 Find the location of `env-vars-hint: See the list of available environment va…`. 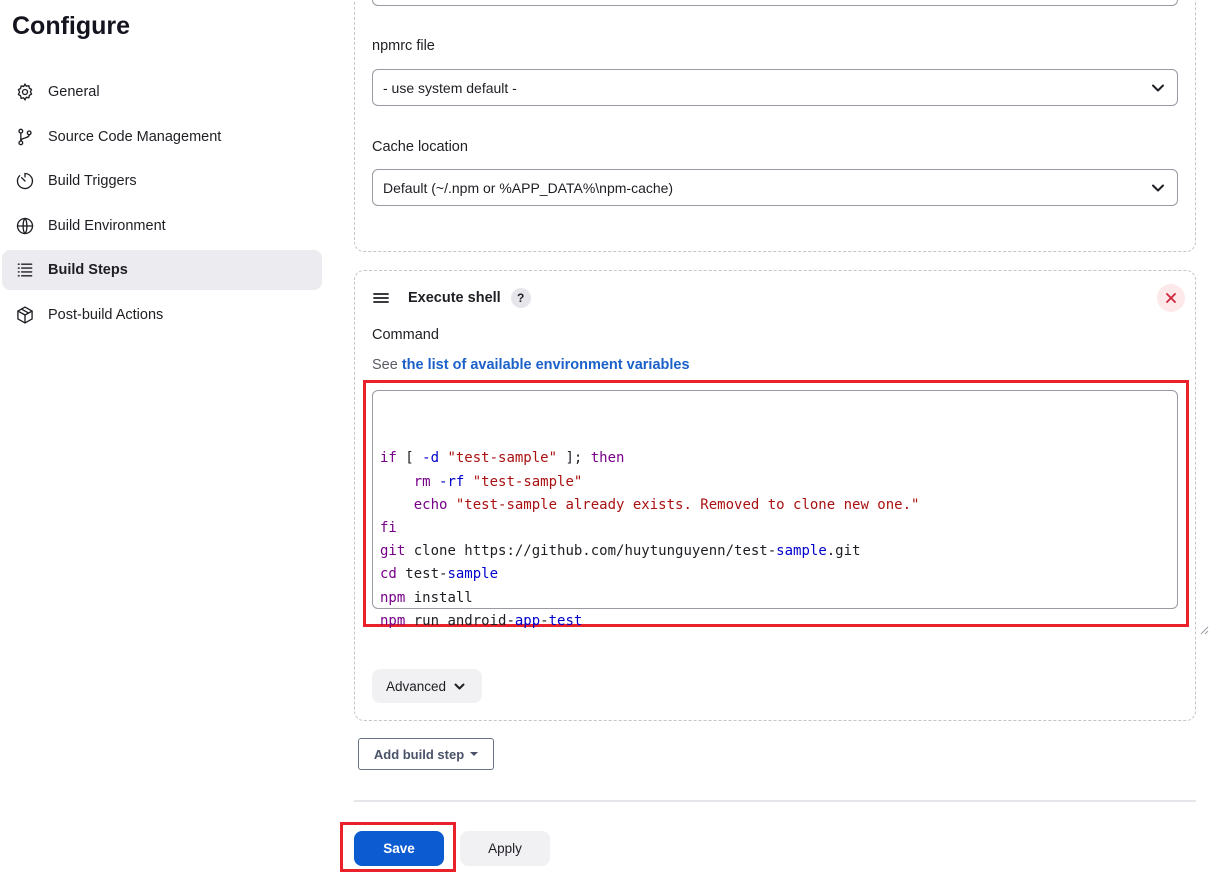

env-vars-hint: See the list of available environment va… is located at coordinates (531, 365).